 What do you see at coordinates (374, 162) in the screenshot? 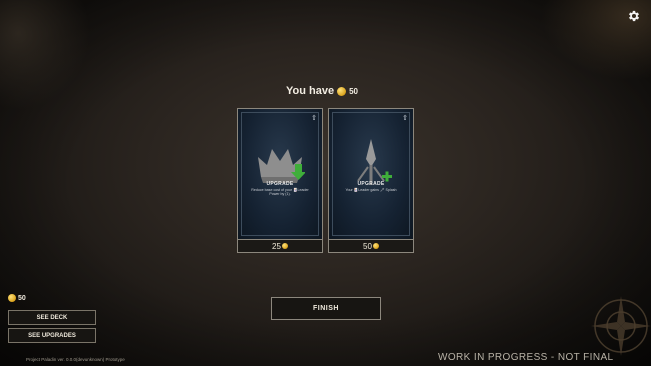
I see `spear-icon` at bounding box center [374, 162].